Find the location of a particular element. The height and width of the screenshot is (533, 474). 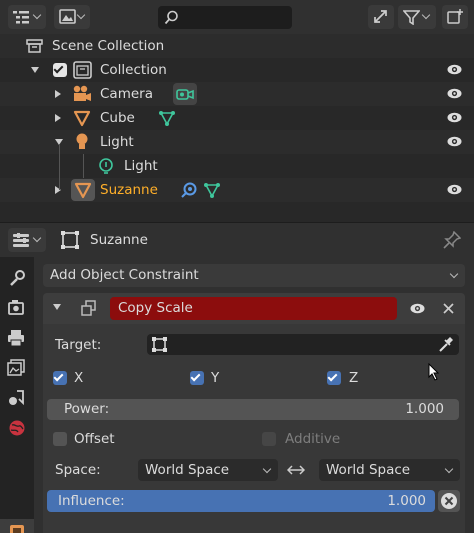

camera-data-icon is located at coordinates (185, 94).